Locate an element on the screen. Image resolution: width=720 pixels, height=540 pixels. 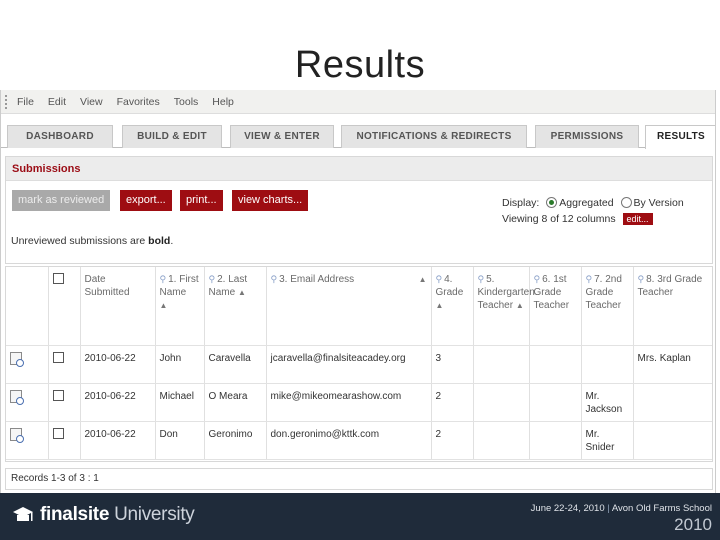
header-3rd-grade: ⚲ 8. 3rd Grade Teacher is located at coordinates (672, 306).